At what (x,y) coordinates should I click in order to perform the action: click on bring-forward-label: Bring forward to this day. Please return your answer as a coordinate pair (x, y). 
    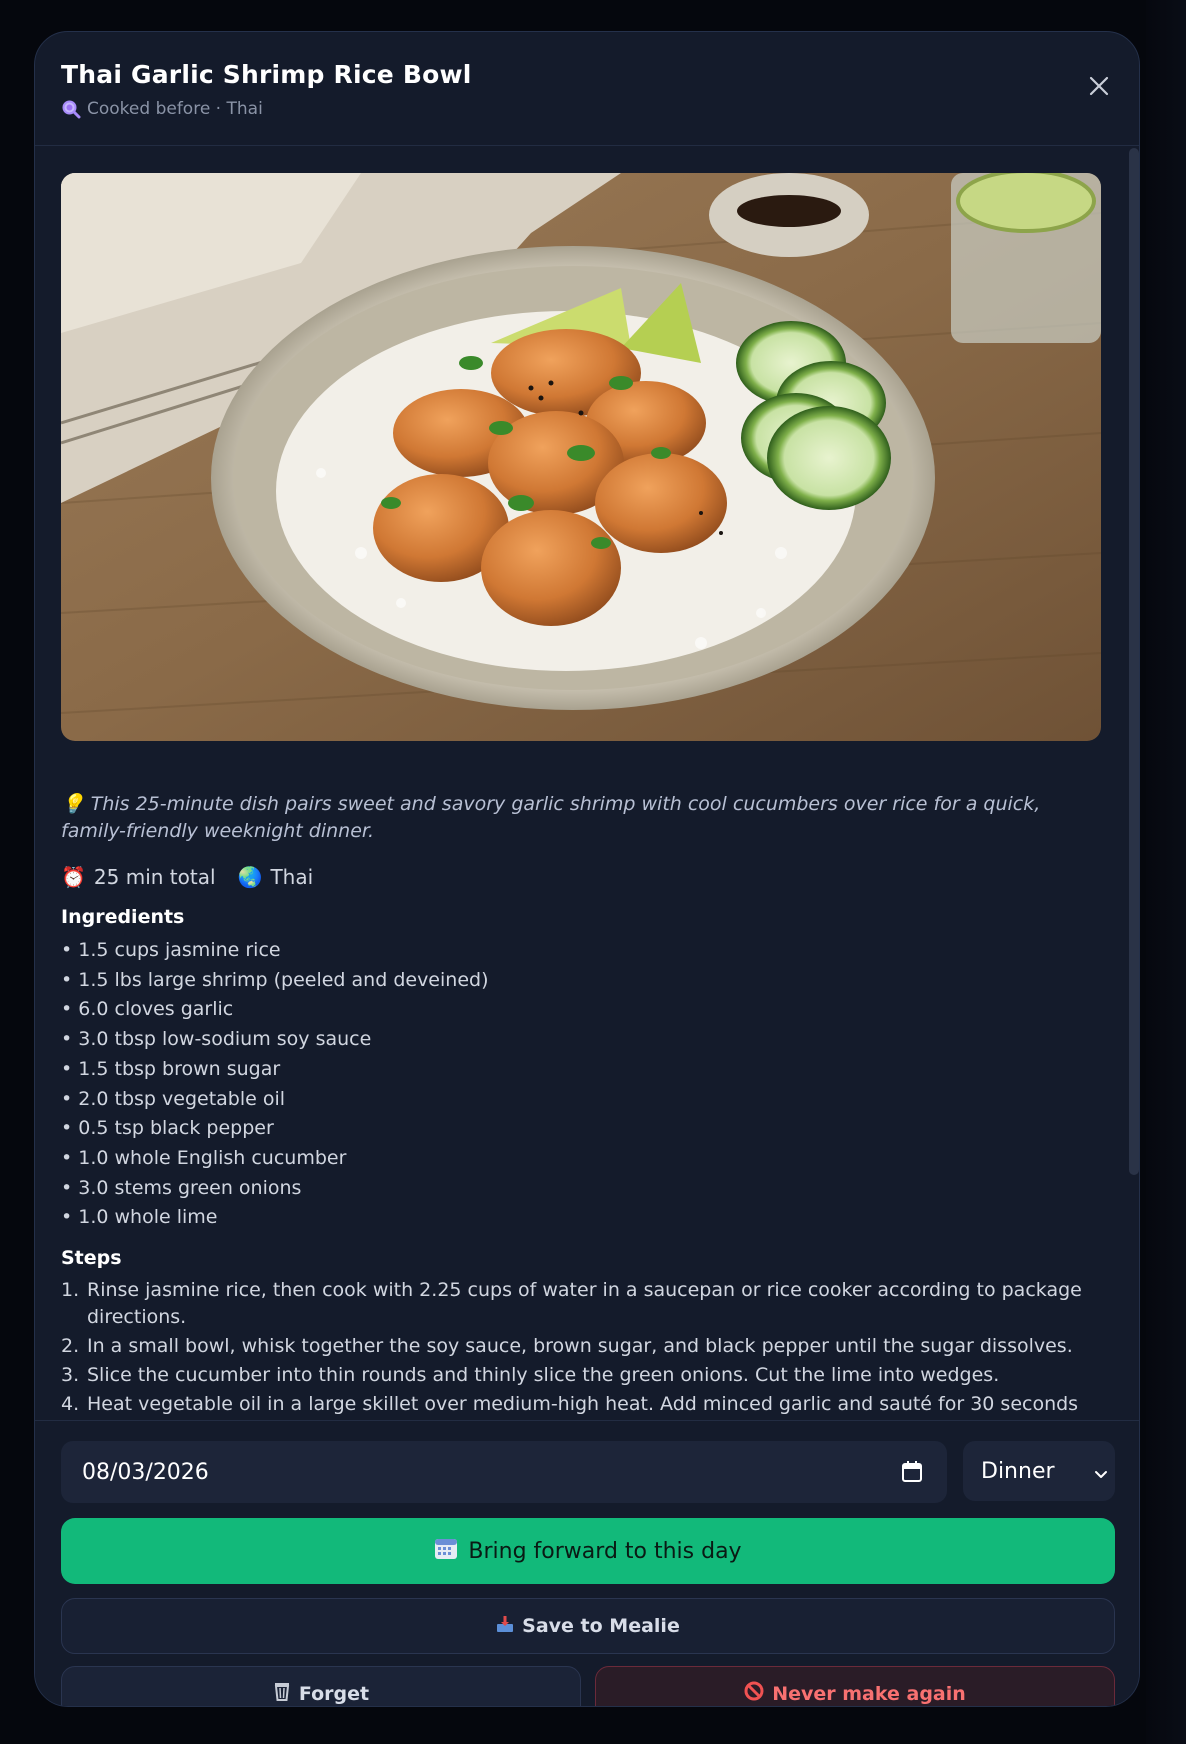
    Looking at the image, I should click on (605, 1551).